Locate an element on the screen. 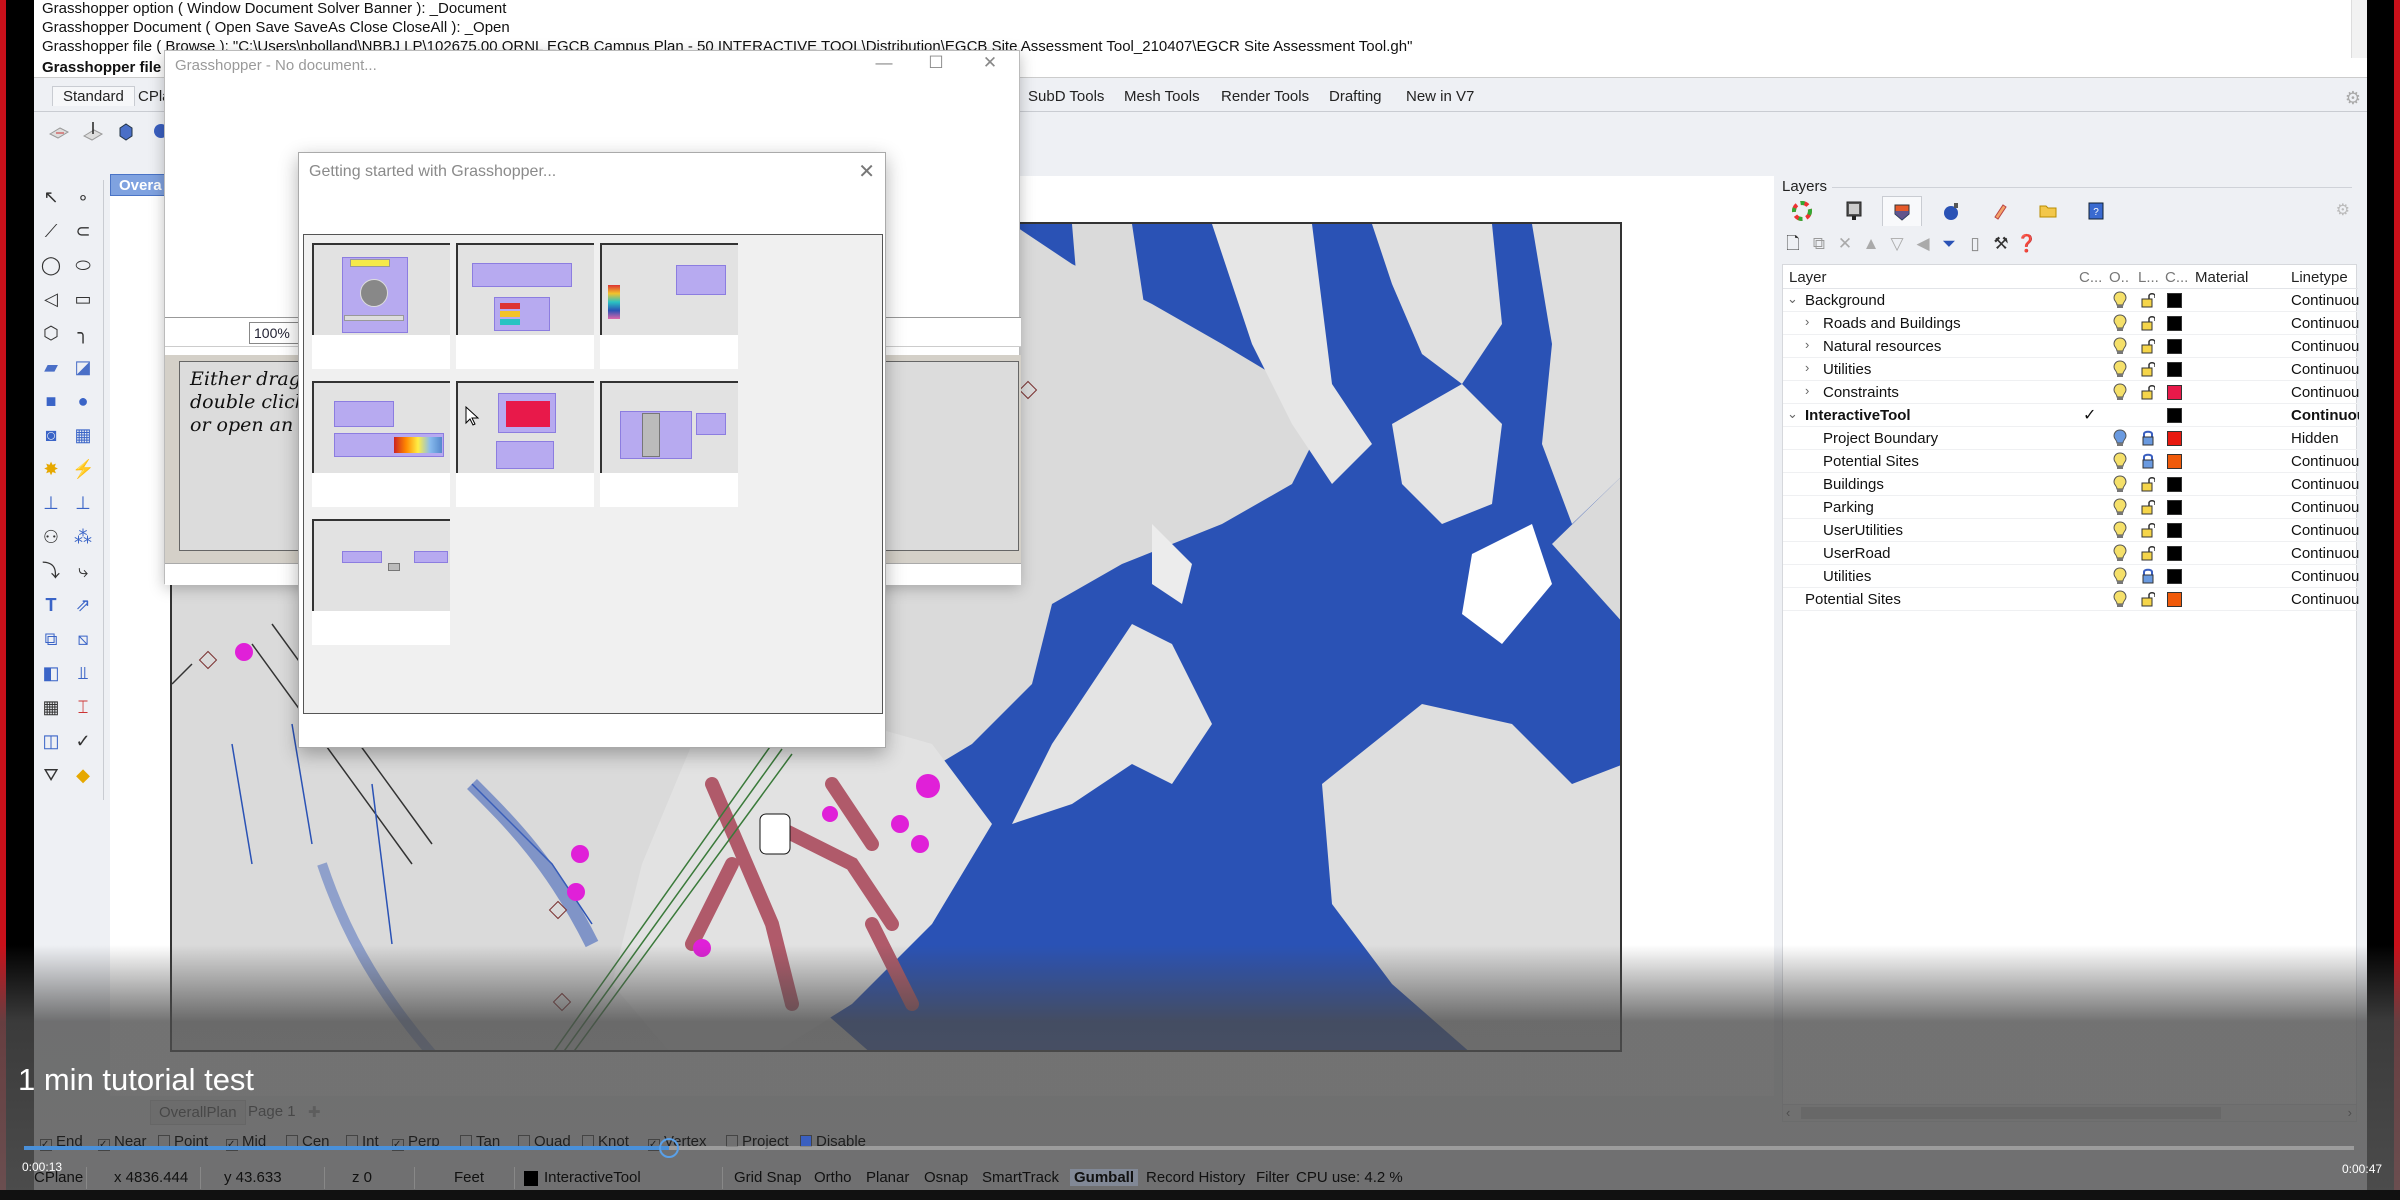 The image size is (2400, 1200). points-on-icon: ⁂ is located at coordinates (83, 537).